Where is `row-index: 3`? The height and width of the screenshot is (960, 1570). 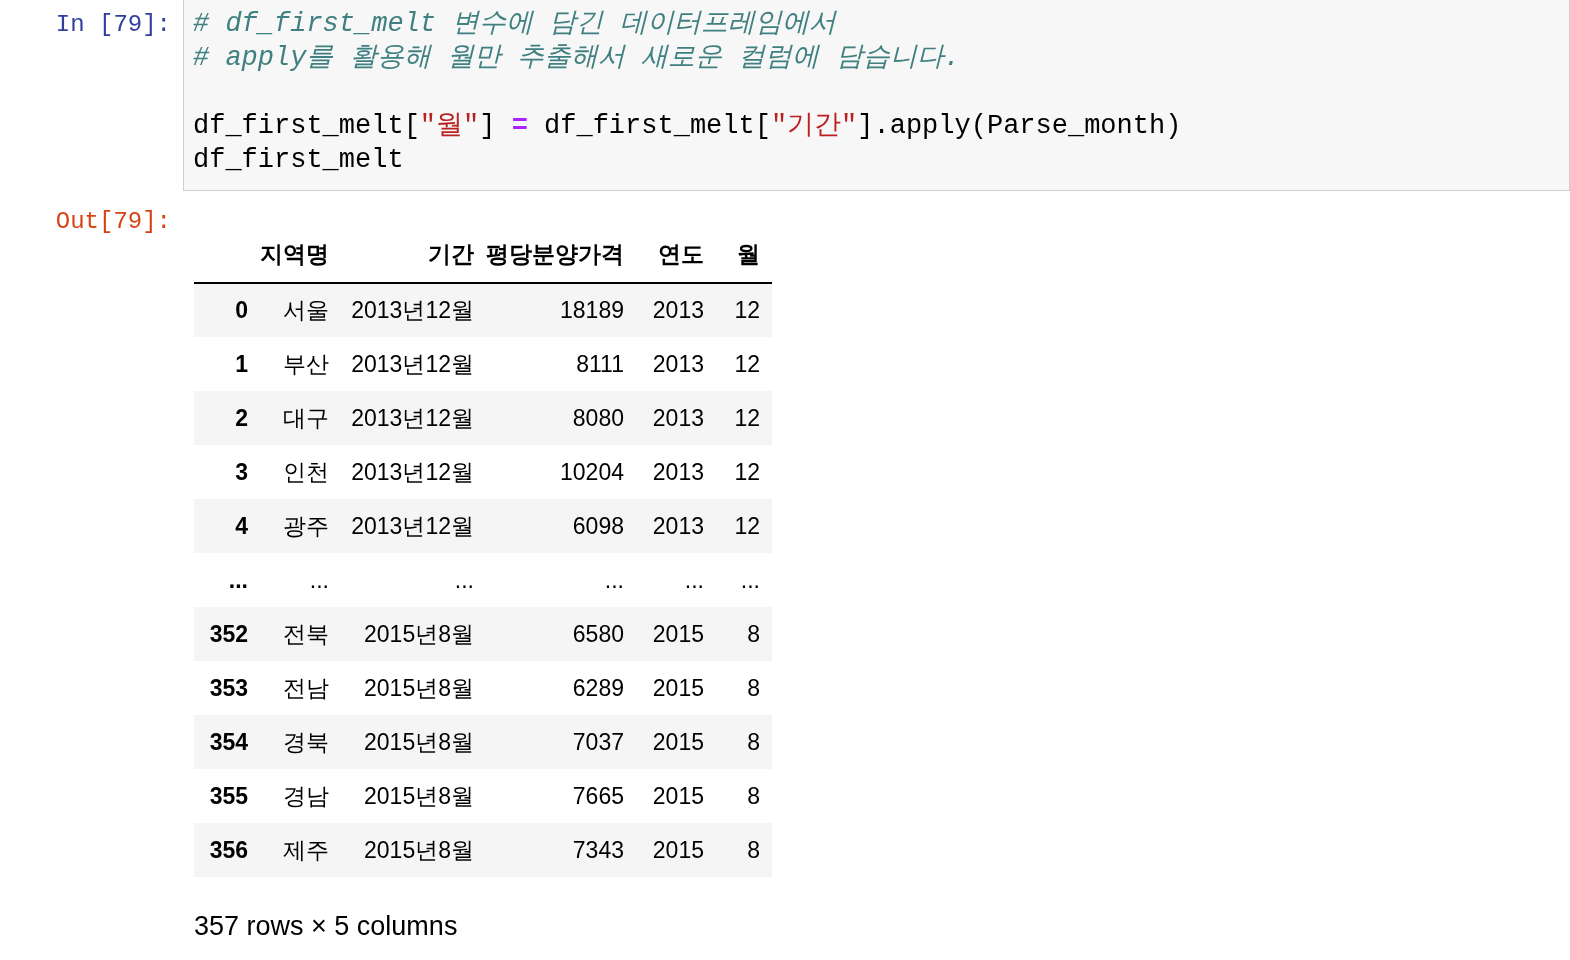
row-index: 3 is located at coordinates (227, 472).